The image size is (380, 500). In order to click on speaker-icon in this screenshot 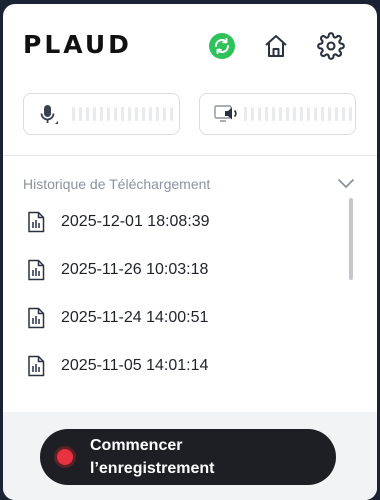, I will do `click(225, 113)`.